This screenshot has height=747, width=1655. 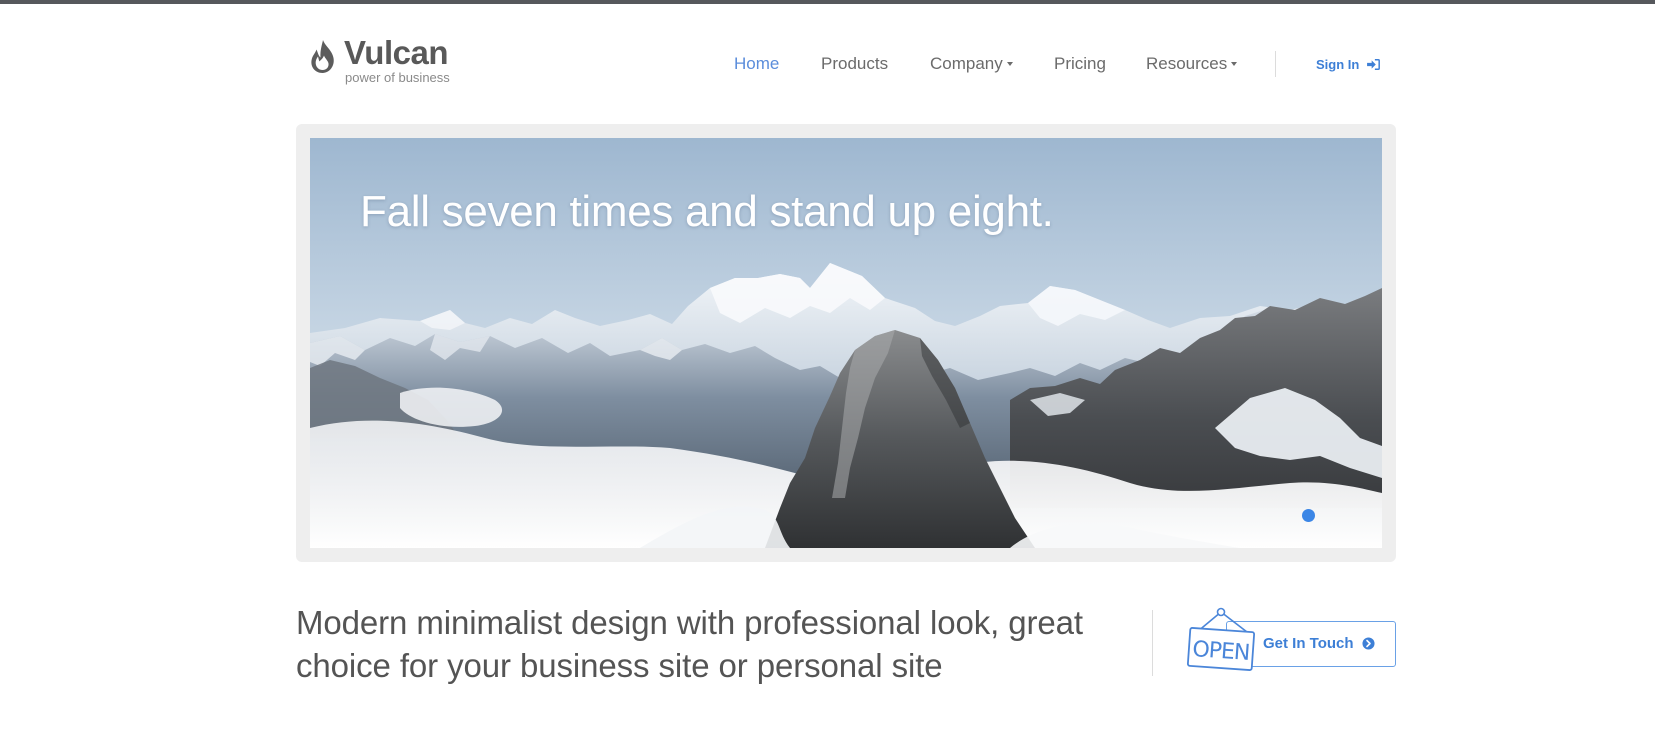 What do you see at coordinates (322, 56) in the screenshot?
I see `flame-icon` at bounding box center [322, 56].